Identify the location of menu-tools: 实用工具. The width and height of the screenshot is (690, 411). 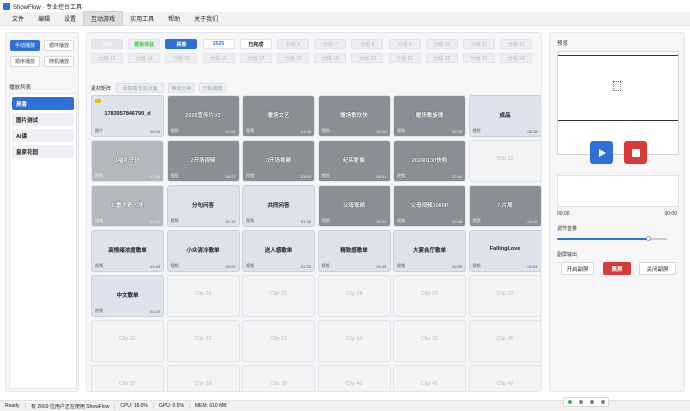
(142, 18).